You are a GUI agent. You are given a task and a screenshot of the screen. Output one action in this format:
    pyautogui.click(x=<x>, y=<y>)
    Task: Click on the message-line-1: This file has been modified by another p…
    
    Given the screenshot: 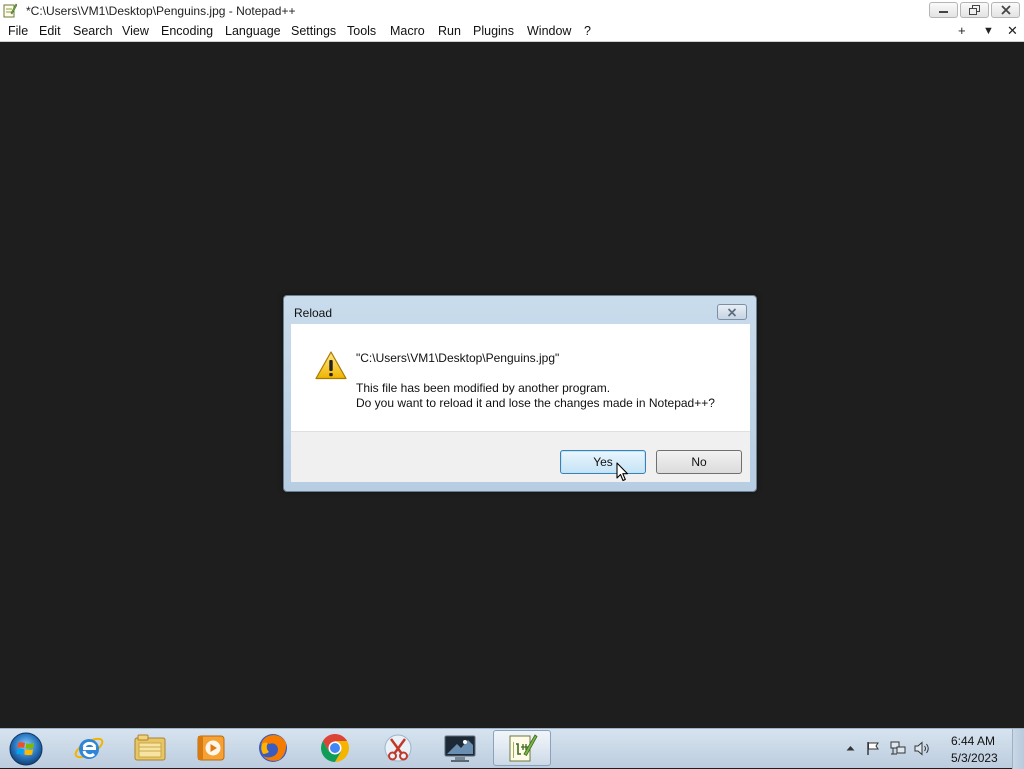 What is the action you would take?
    pyautogui.click(x=483, y=388)
    